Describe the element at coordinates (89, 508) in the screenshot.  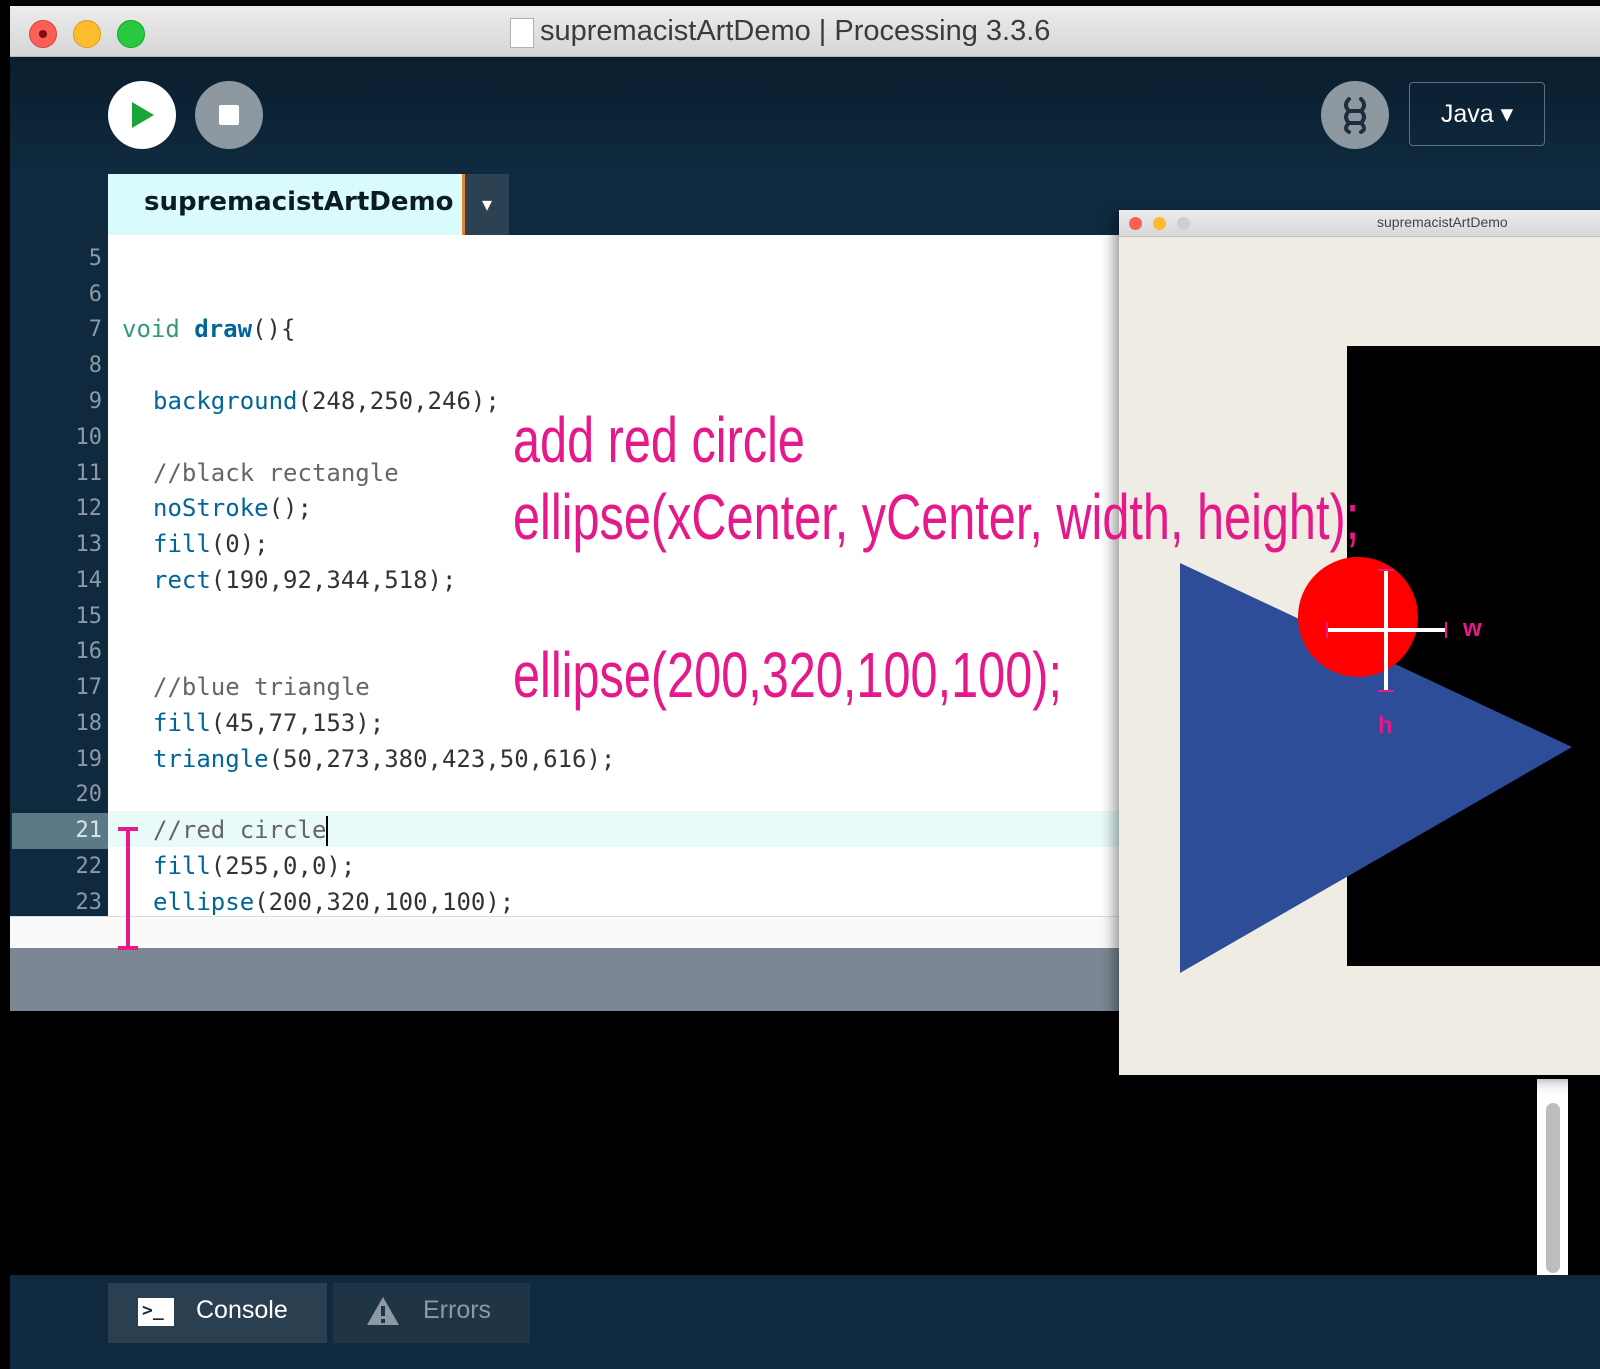
I see `line-number: 12` at that location.